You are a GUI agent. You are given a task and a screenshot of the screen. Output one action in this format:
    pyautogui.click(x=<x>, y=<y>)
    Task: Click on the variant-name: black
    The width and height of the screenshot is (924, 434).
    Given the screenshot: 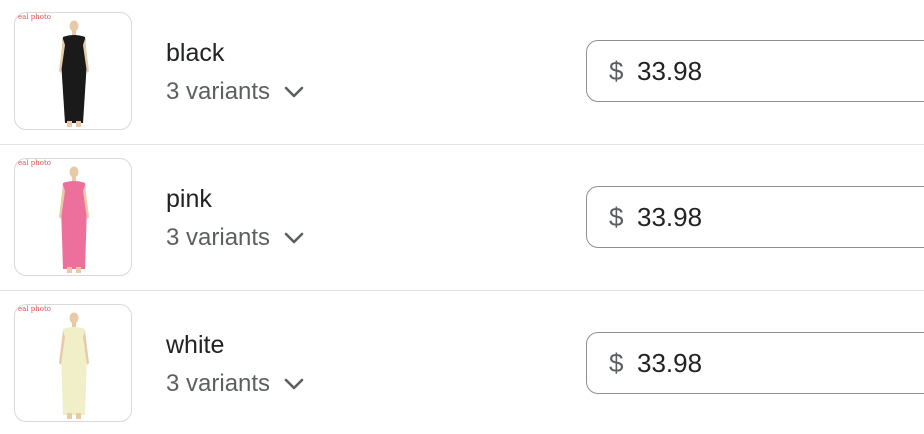 What is the action you would take?
    pyautogui.click(x=195, y=53)
    